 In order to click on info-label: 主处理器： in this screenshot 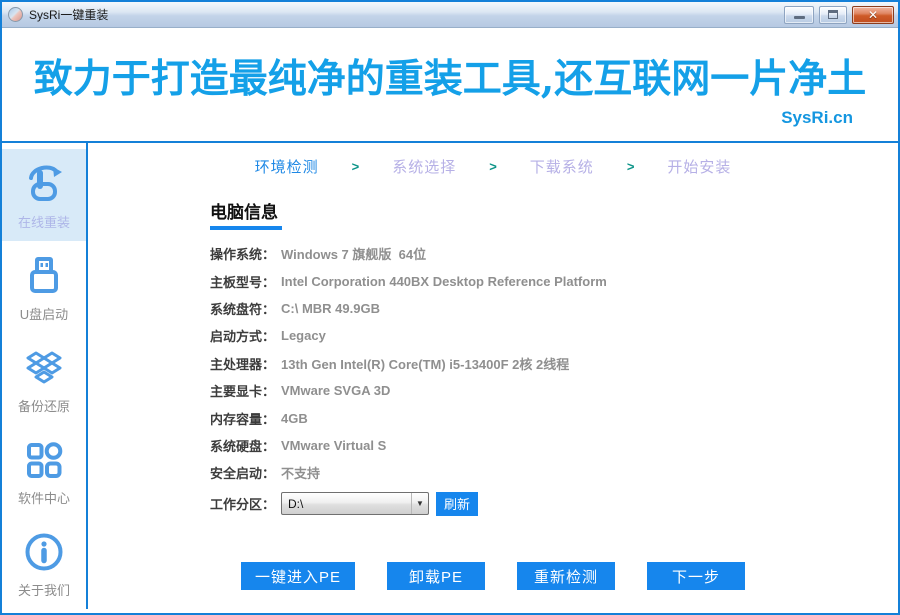, I will do `click(243, 364)`.